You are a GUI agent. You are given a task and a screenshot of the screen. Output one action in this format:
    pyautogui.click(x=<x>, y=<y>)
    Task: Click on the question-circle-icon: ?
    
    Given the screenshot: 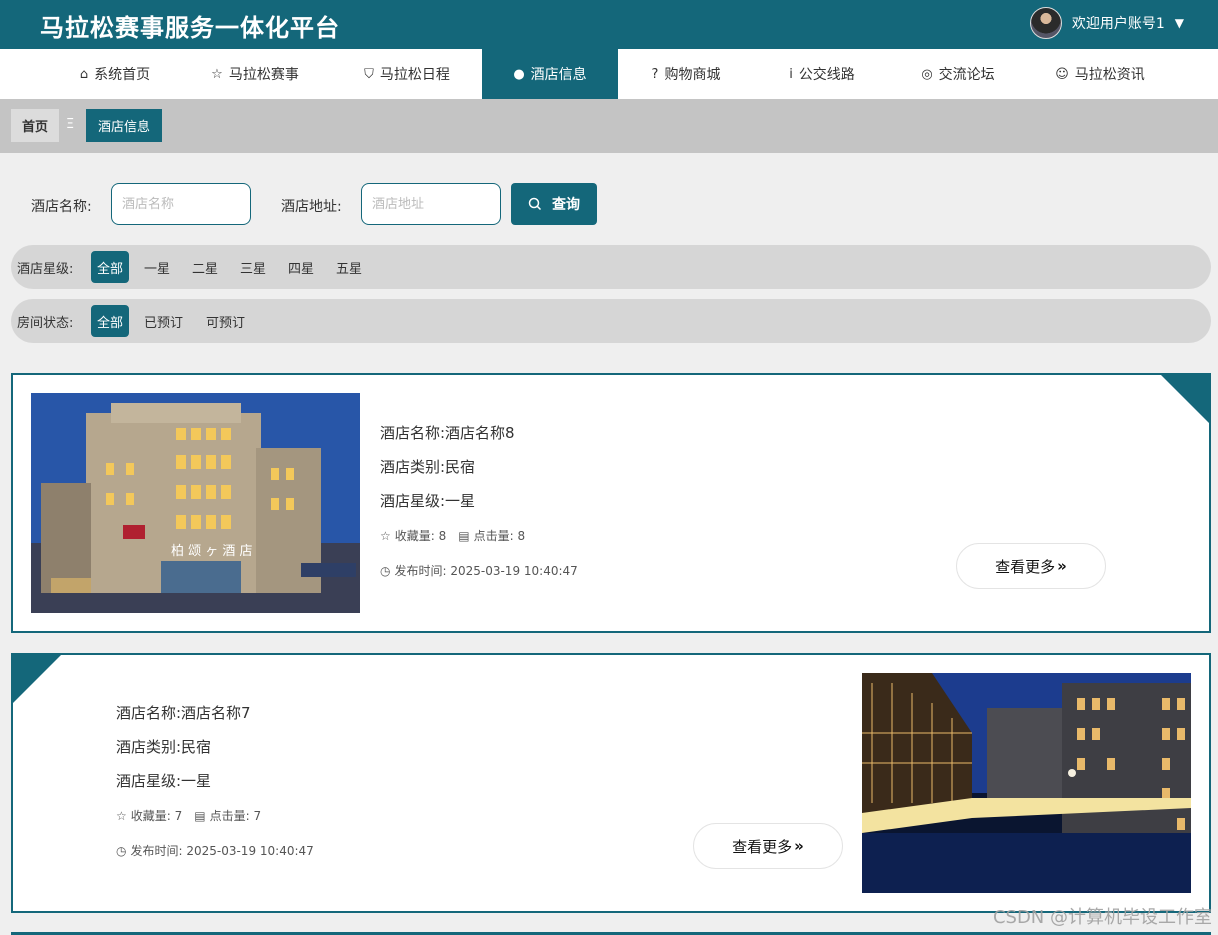 What is the action you would take?
    pyautogui.click(x=655, y=74)
    